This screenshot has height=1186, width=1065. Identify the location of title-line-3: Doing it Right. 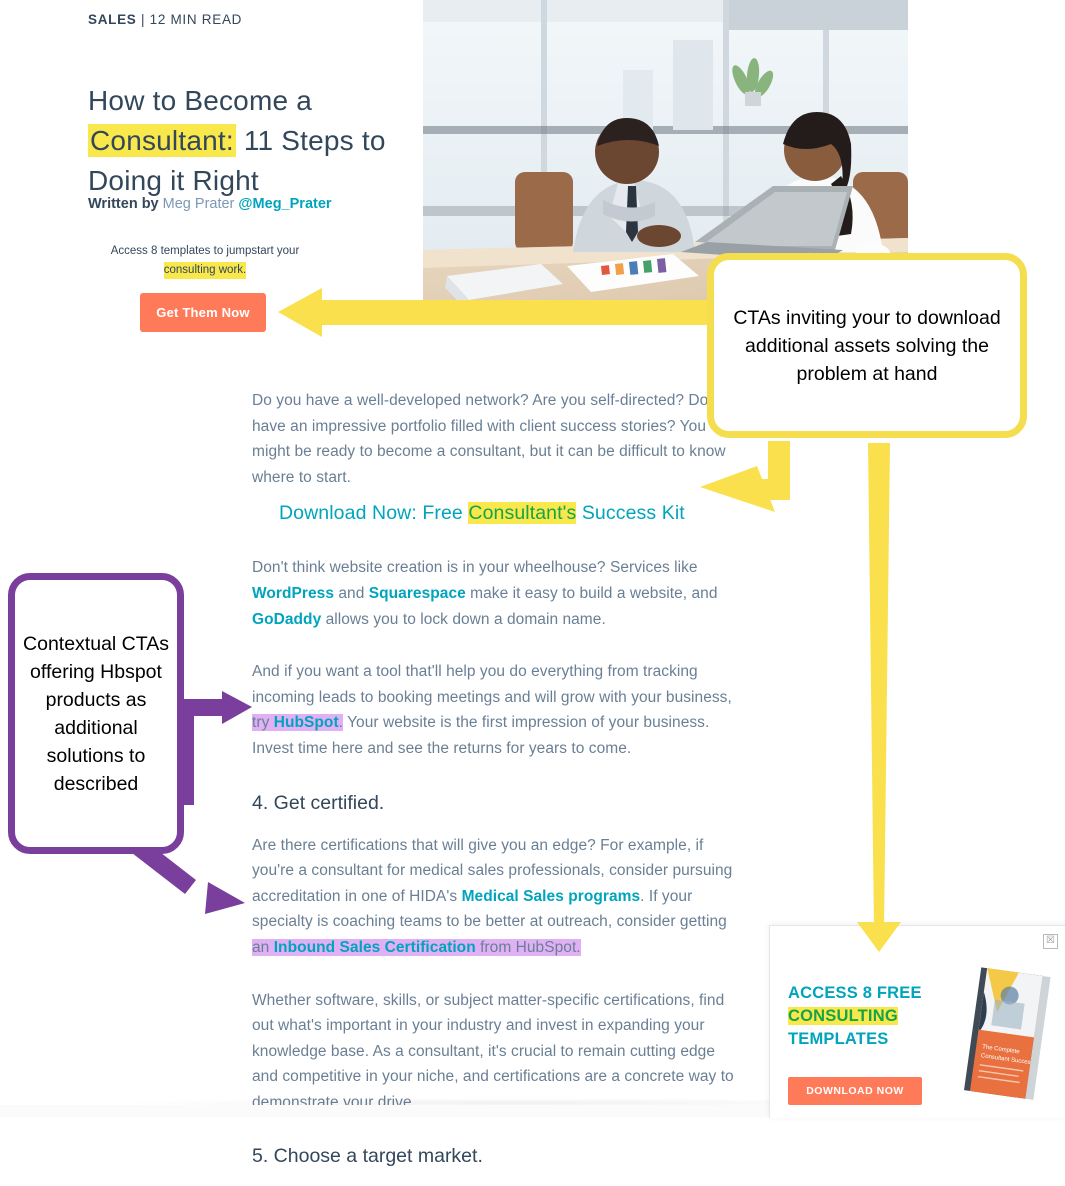
(173, 180).